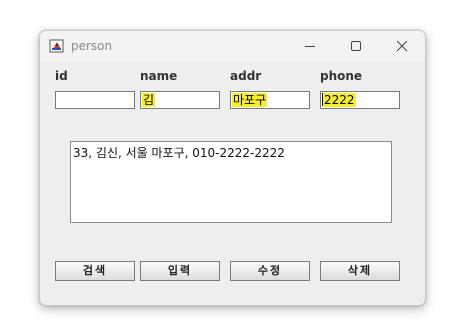 The height and width of the screenshot is (326, 460). I want to click on java-app-icon, so click(57, 46).